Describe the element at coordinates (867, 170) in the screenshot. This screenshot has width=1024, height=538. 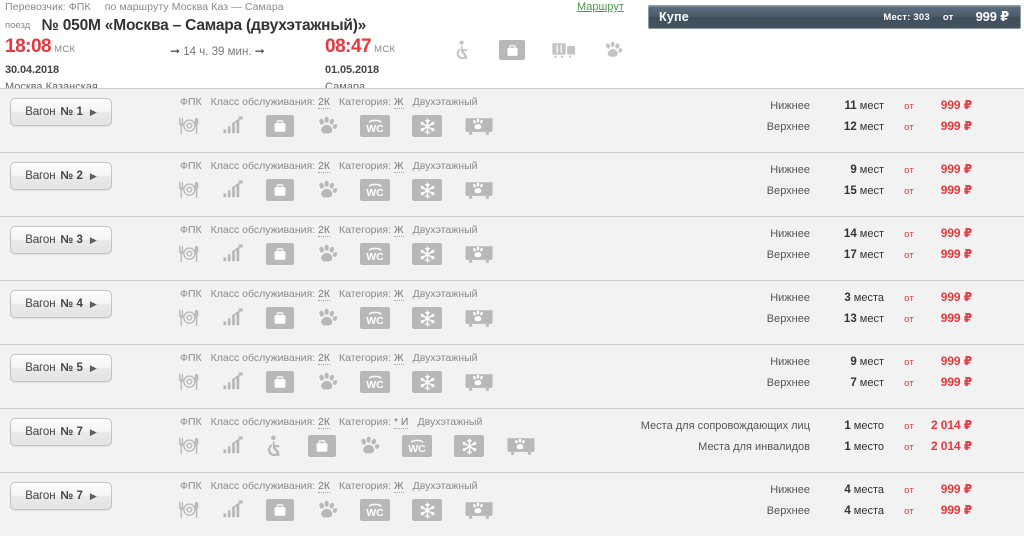
I see `seat-count: 9 мест` at that location.